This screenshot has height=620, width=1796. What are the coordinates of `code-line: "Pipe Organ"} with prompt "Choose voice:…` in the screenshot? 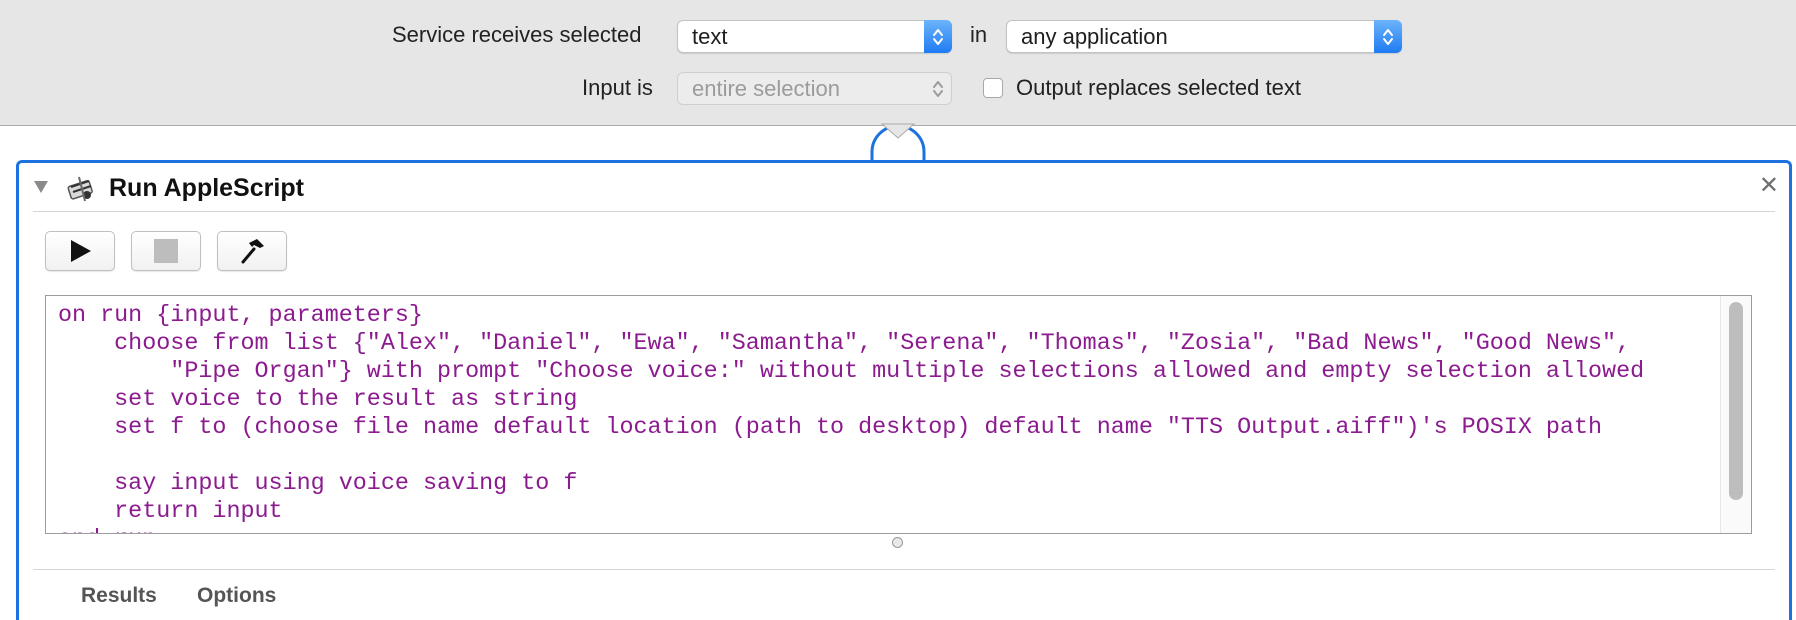 It's located at (851, 372).